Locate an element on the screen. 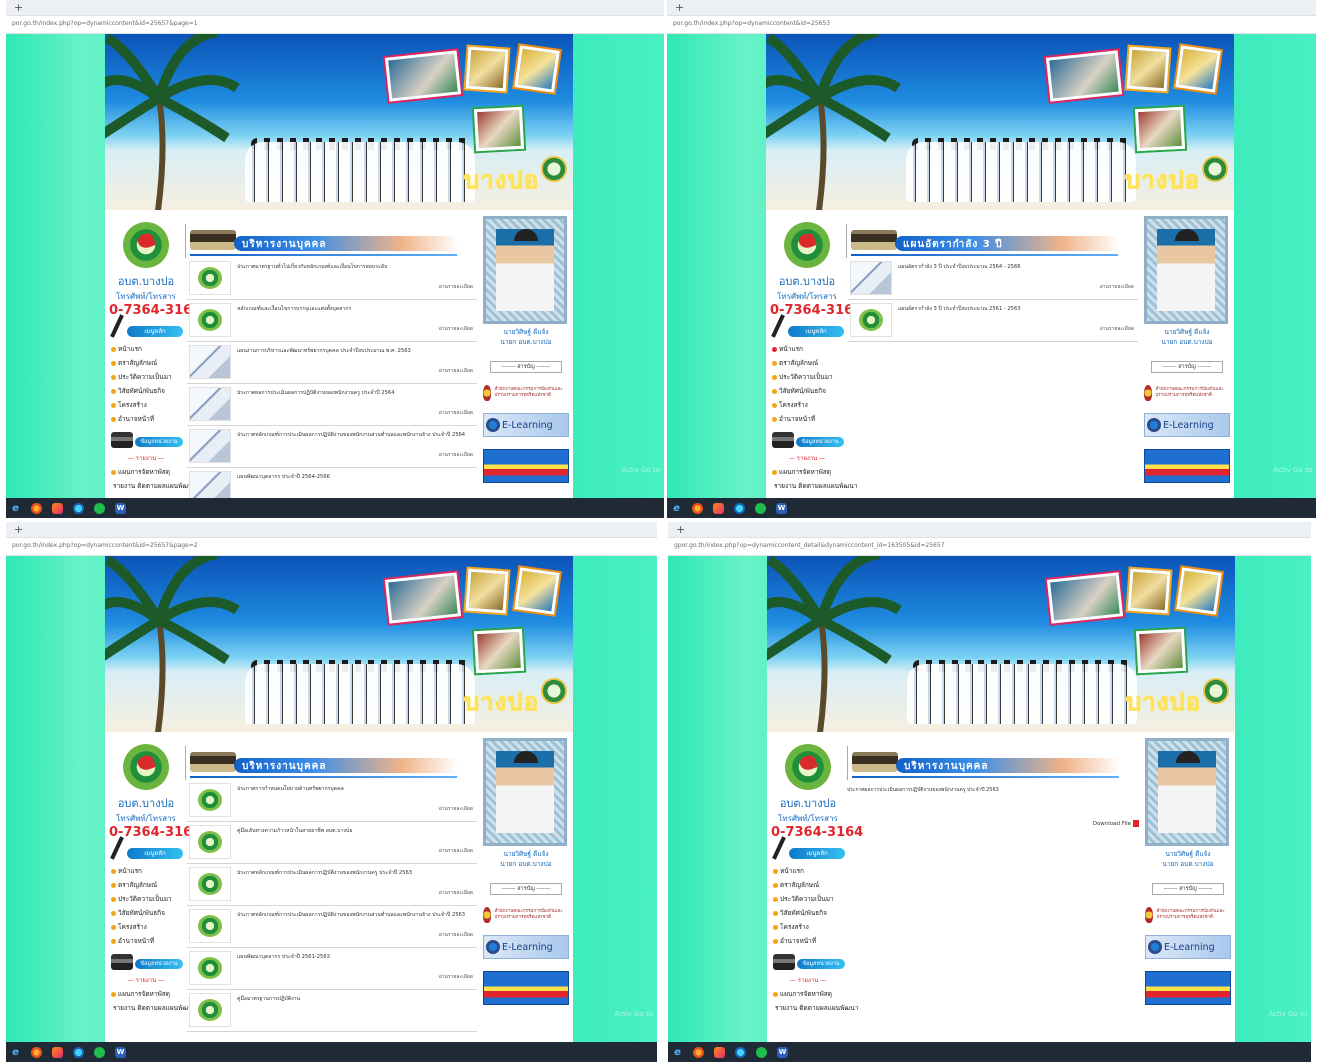 Image resolution: width=1319 pixels, height=1062 pixels. list-item: แผนพัฒนาบุคลากร ประจำปี 2564-2566 is located at coordinates (332, 483).